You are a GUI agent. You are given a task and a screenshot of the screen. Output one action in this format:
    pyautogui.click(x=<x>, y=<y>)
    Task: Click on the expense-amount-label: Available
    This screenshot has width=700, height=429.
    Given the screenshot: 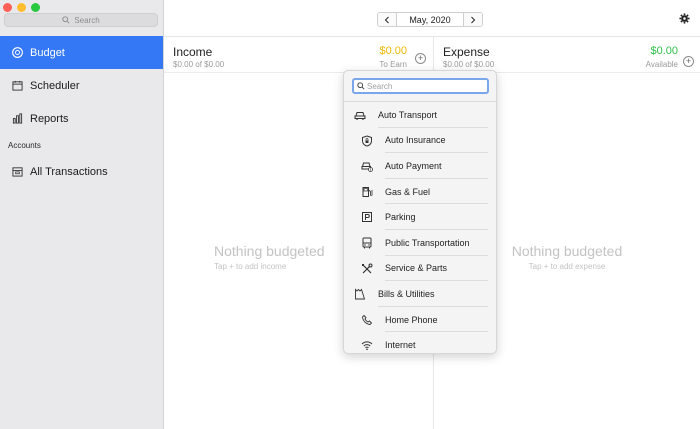 What is the action you would take?
    pyautogui.click(x=661, y=64)
    